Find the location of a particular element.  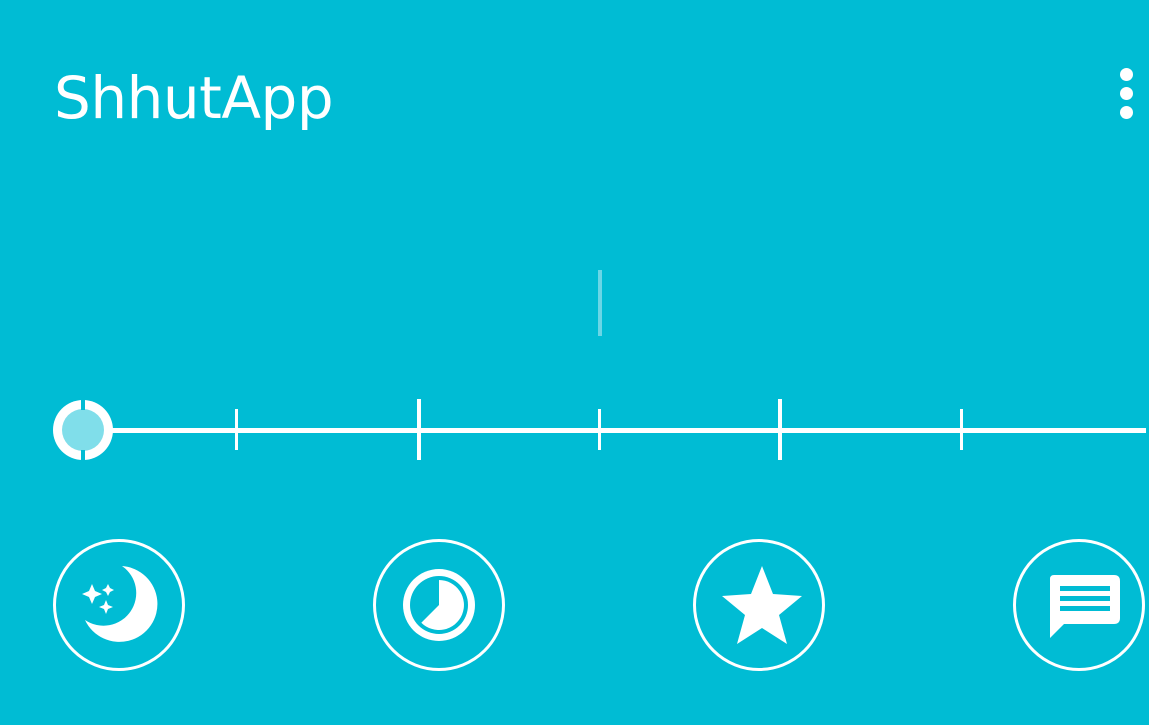

more-vert-icon is located at coordinates (1126, 74).